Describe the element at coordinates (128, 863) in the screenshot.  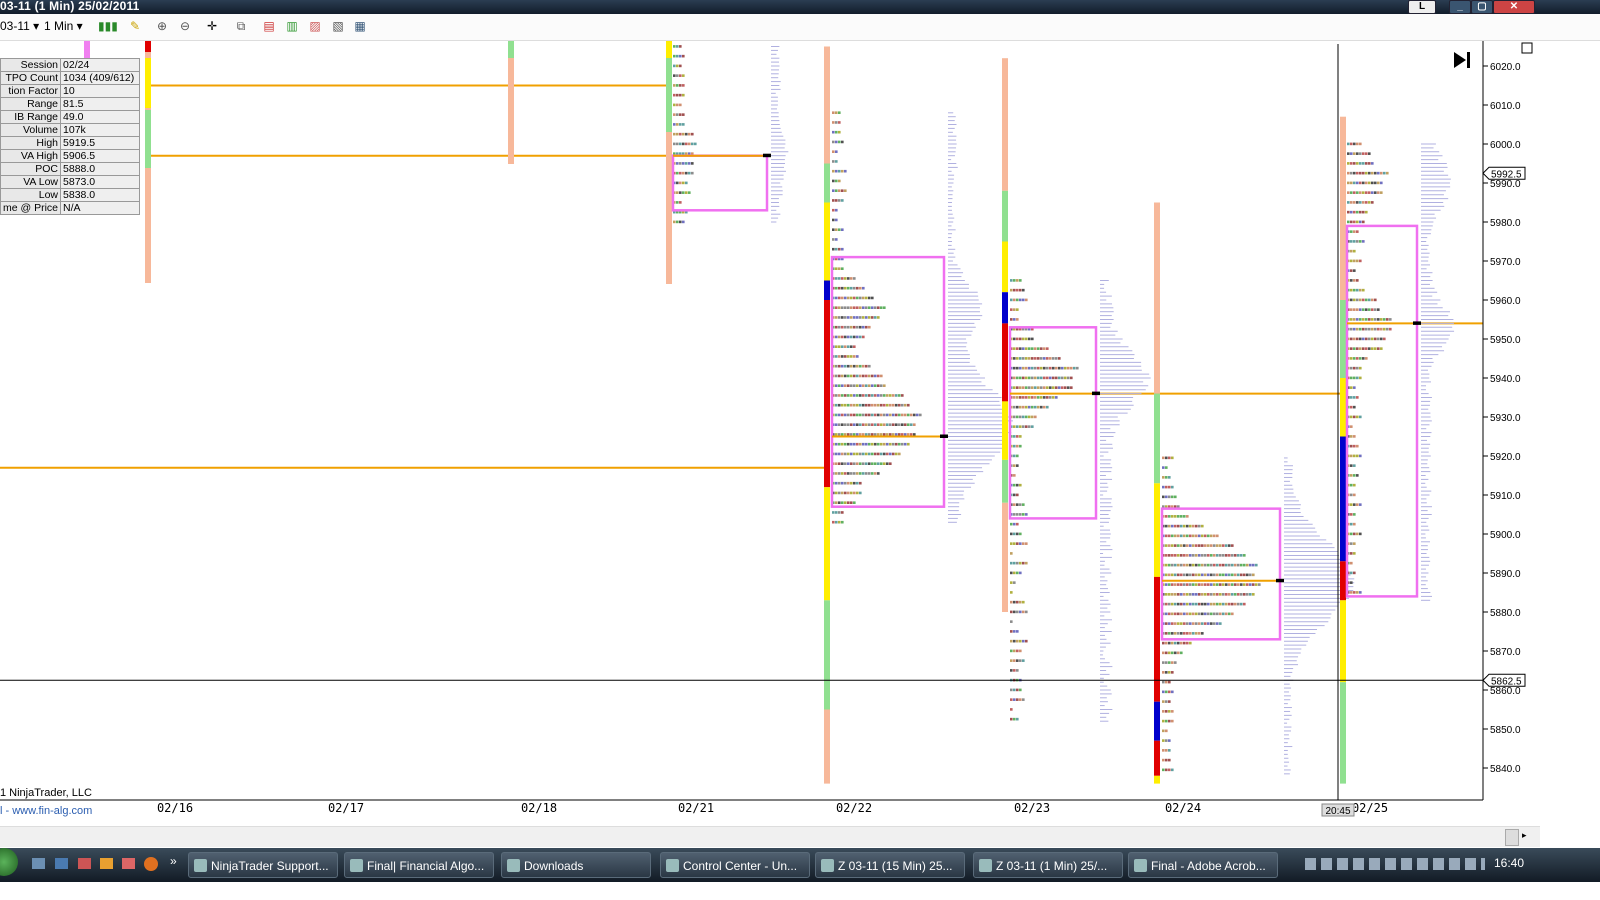
I see `quicklaunch-extra-icon` at that location.